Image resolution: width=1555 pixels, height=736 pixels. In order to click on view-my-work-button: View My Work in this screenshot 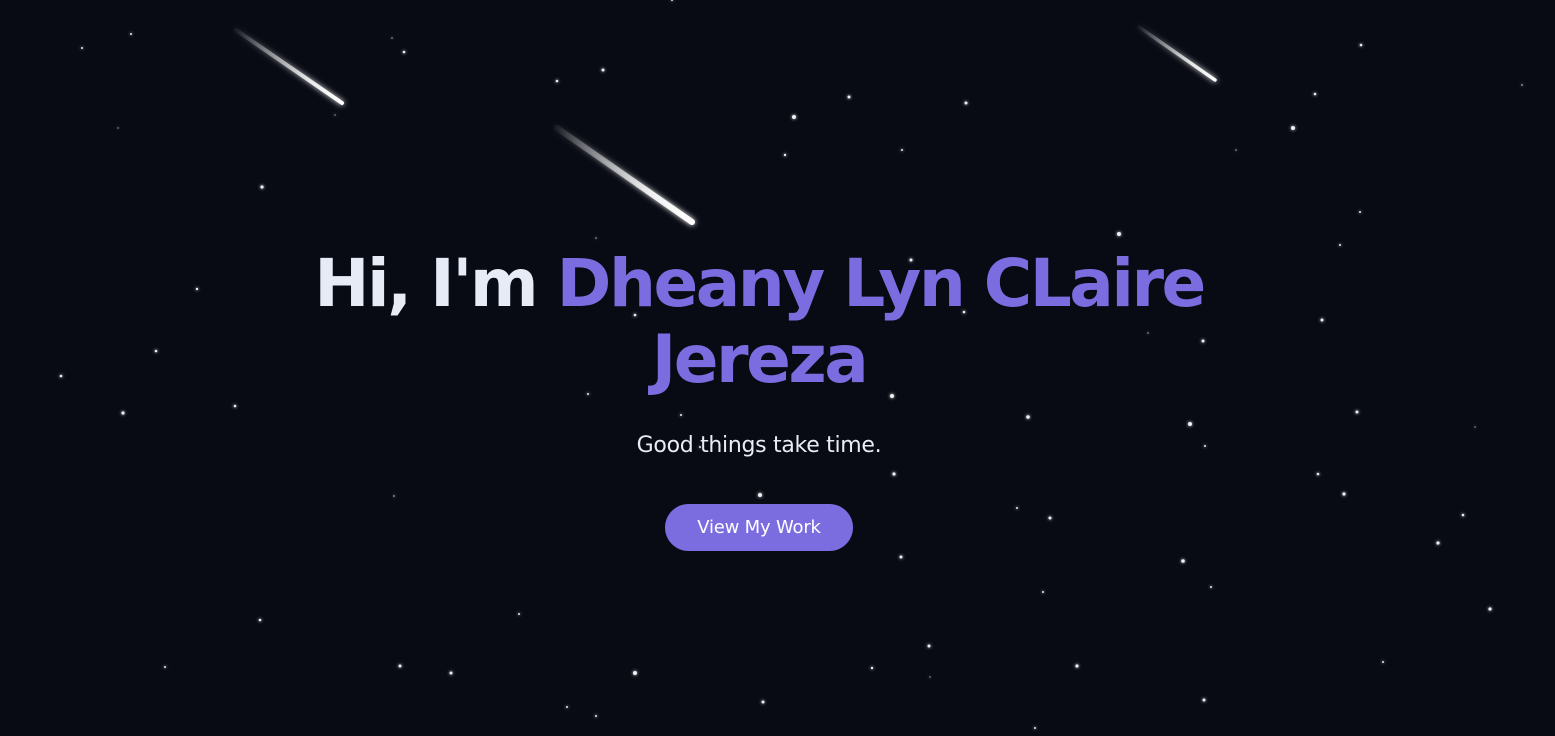, I will do `click(759, 527)`.